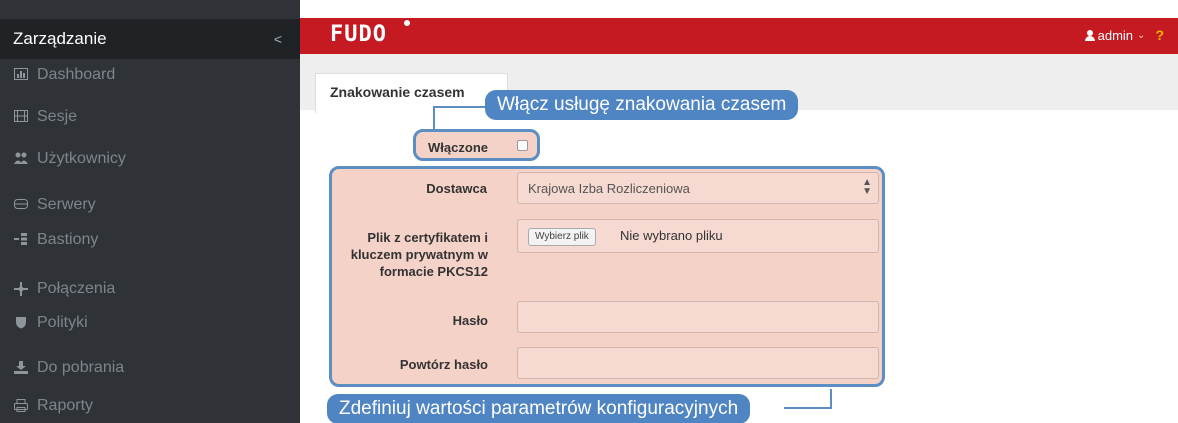 This screenshot has width=1178, height=423. I want to click on fudo-logo: FUDO, so click(358, 34).